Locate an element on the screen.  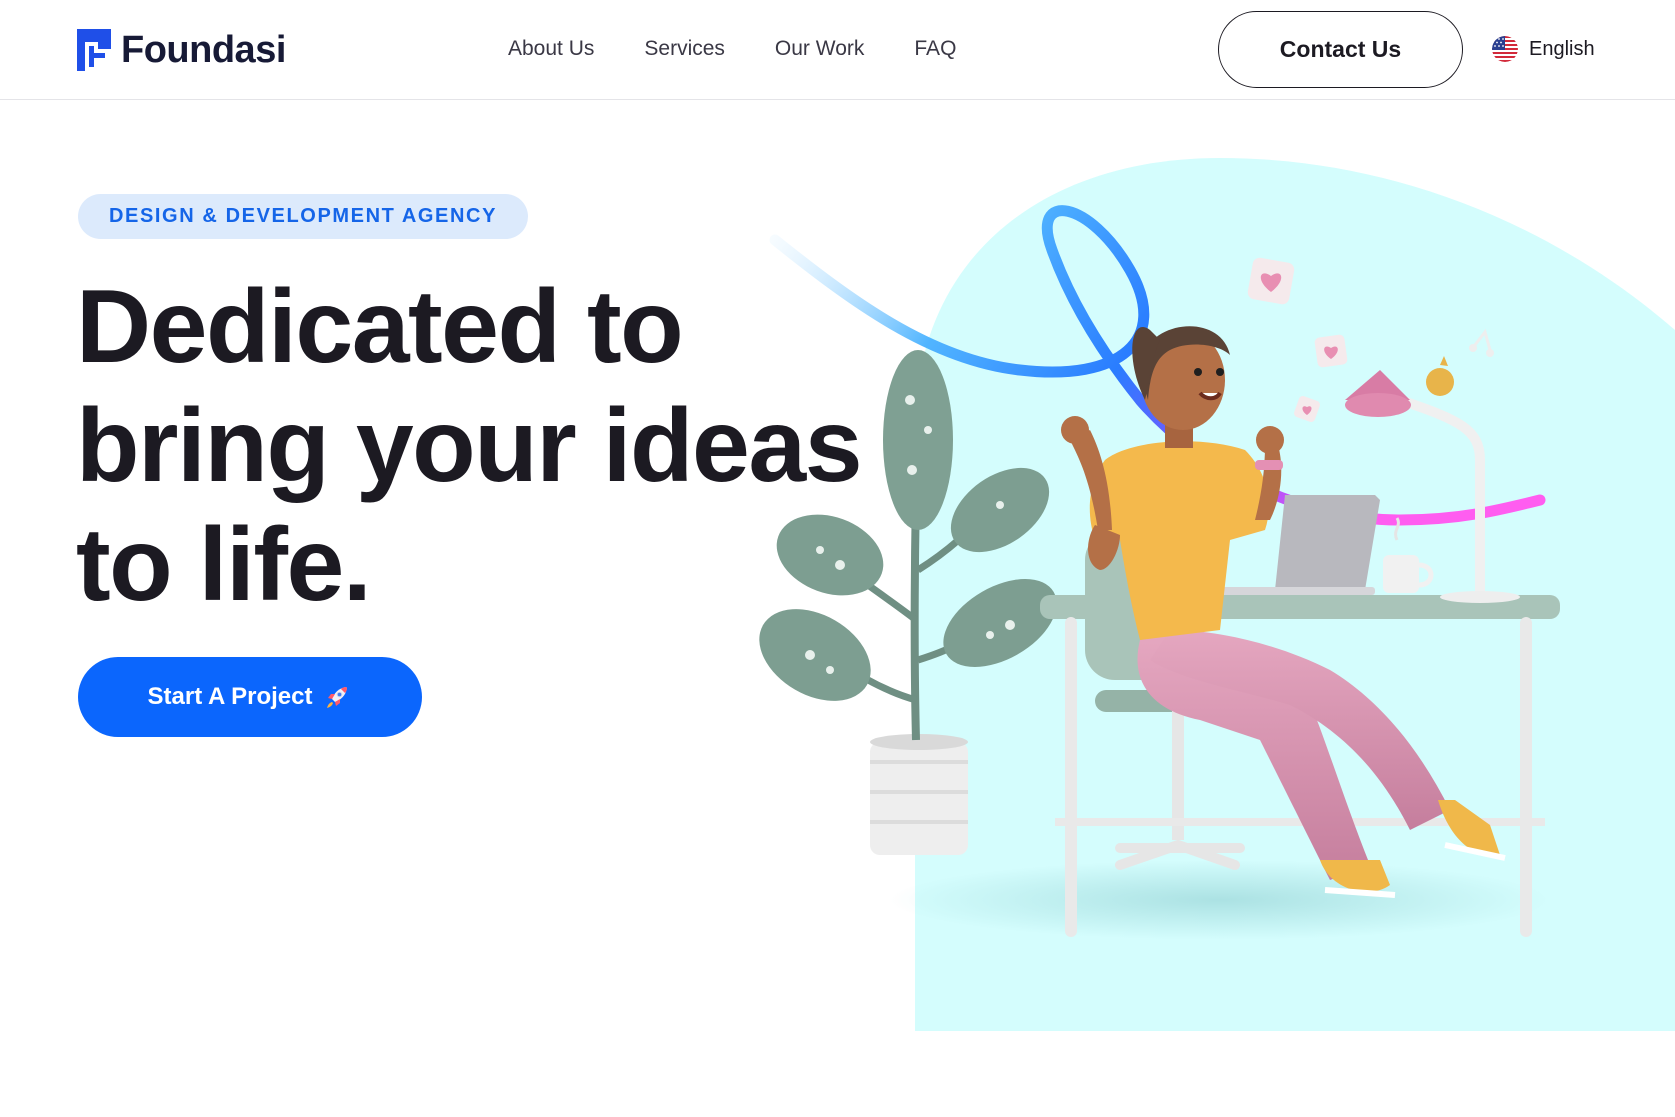
start-project-label: Start A Project is located at coordinates (230, 696).